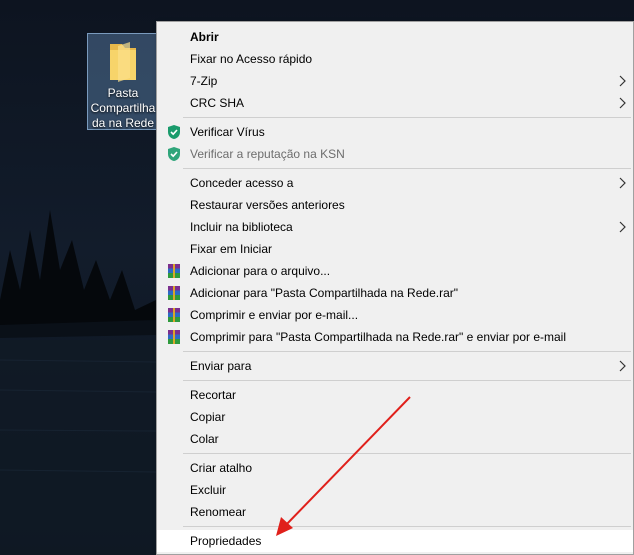  I want to click on menu-item-label: Fixar no Acesso rápido, so click(251, 59).